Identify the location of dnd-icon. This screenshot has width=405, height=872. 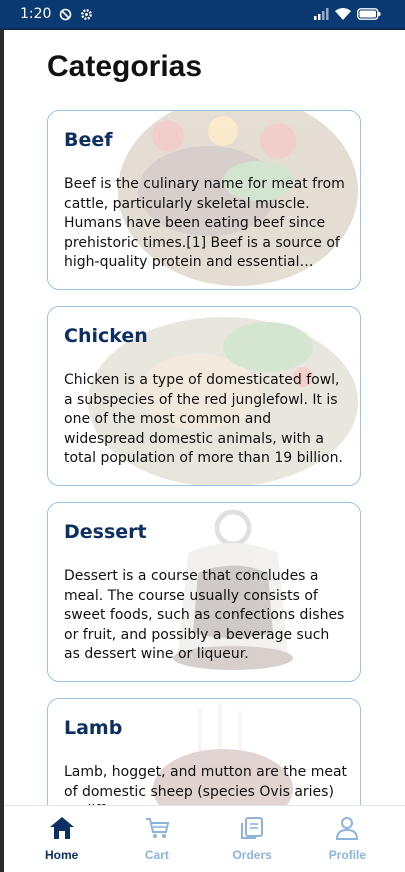
(65, 14).